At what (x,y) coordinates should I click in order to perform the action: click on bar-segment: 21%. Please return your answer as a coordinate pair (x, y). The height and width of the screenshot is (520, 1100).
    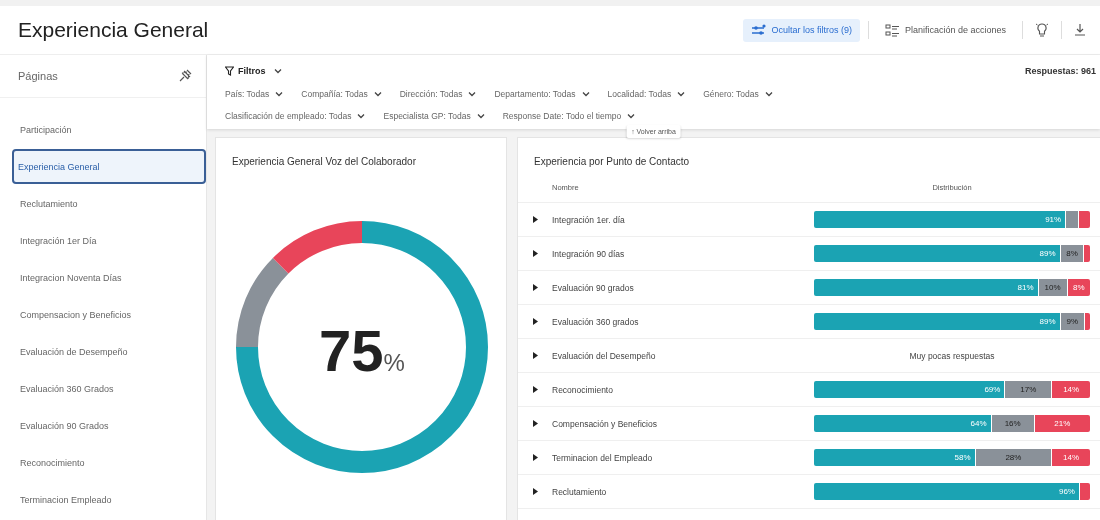
    Looking at the image, I should click on (1061, 423).